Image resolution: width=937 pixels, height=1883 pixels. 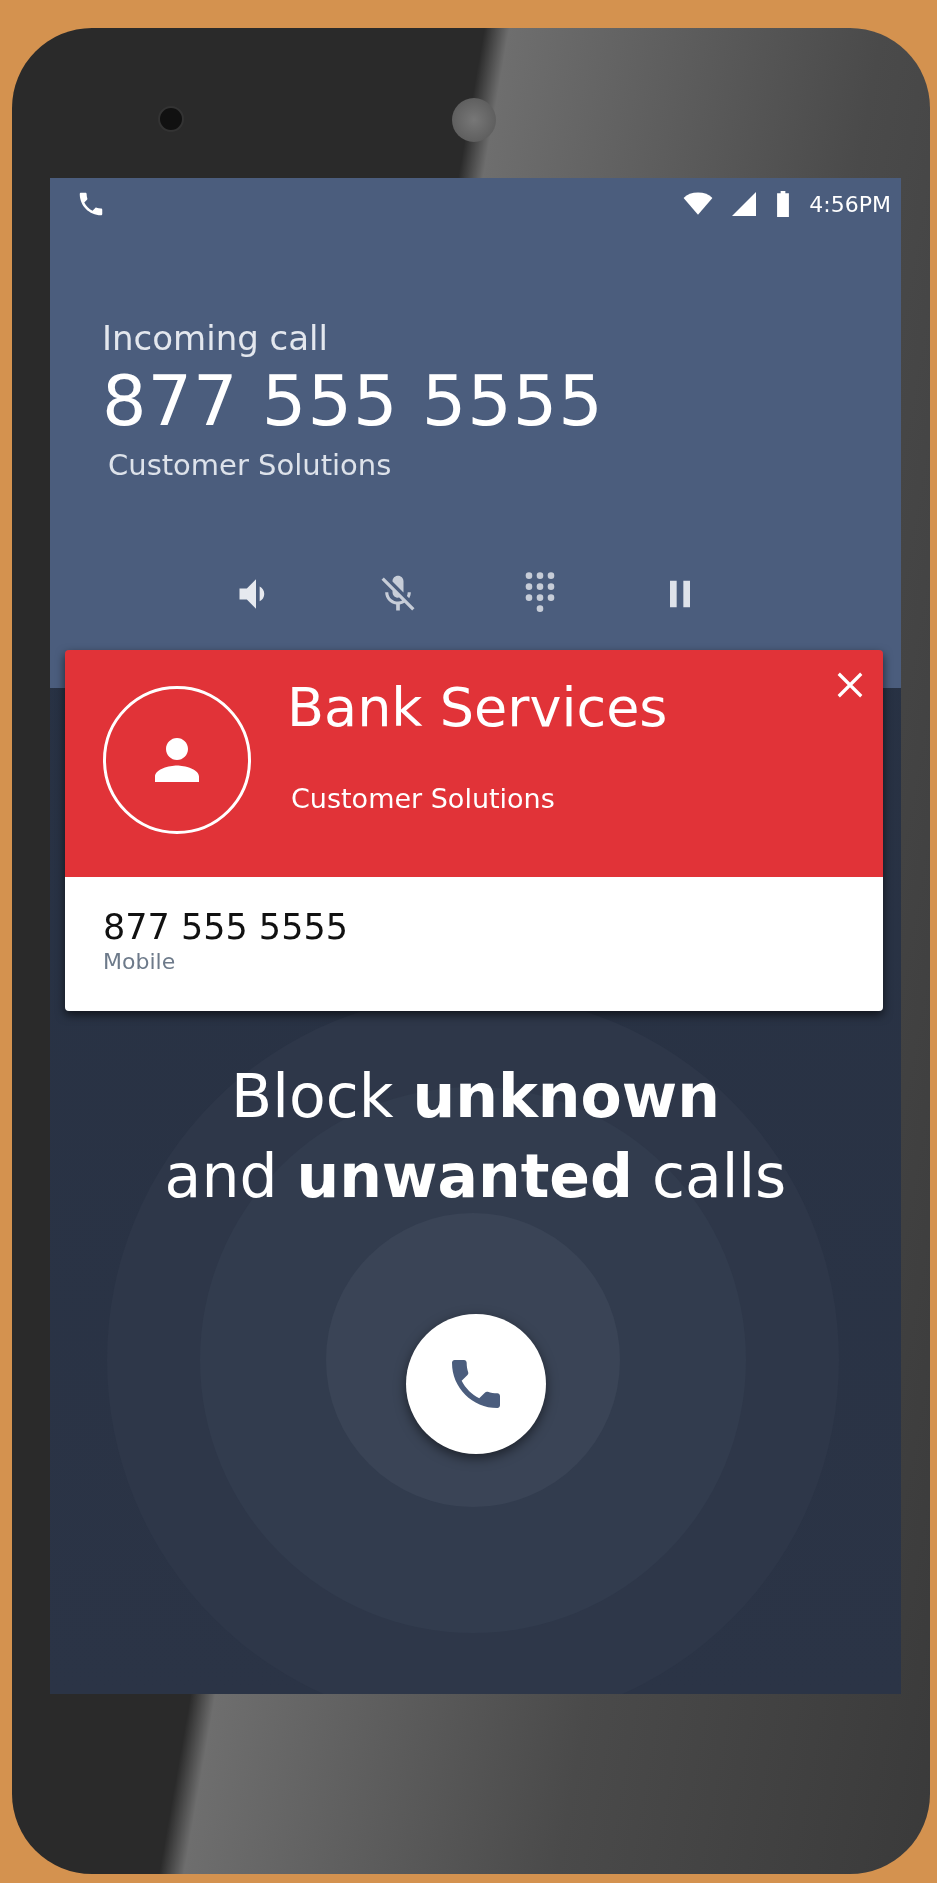 What do you see at coordinates (423, 798) in the screenshot?
I see `card-subtitle: Customer Solutions` at bounding box center [423, 798].